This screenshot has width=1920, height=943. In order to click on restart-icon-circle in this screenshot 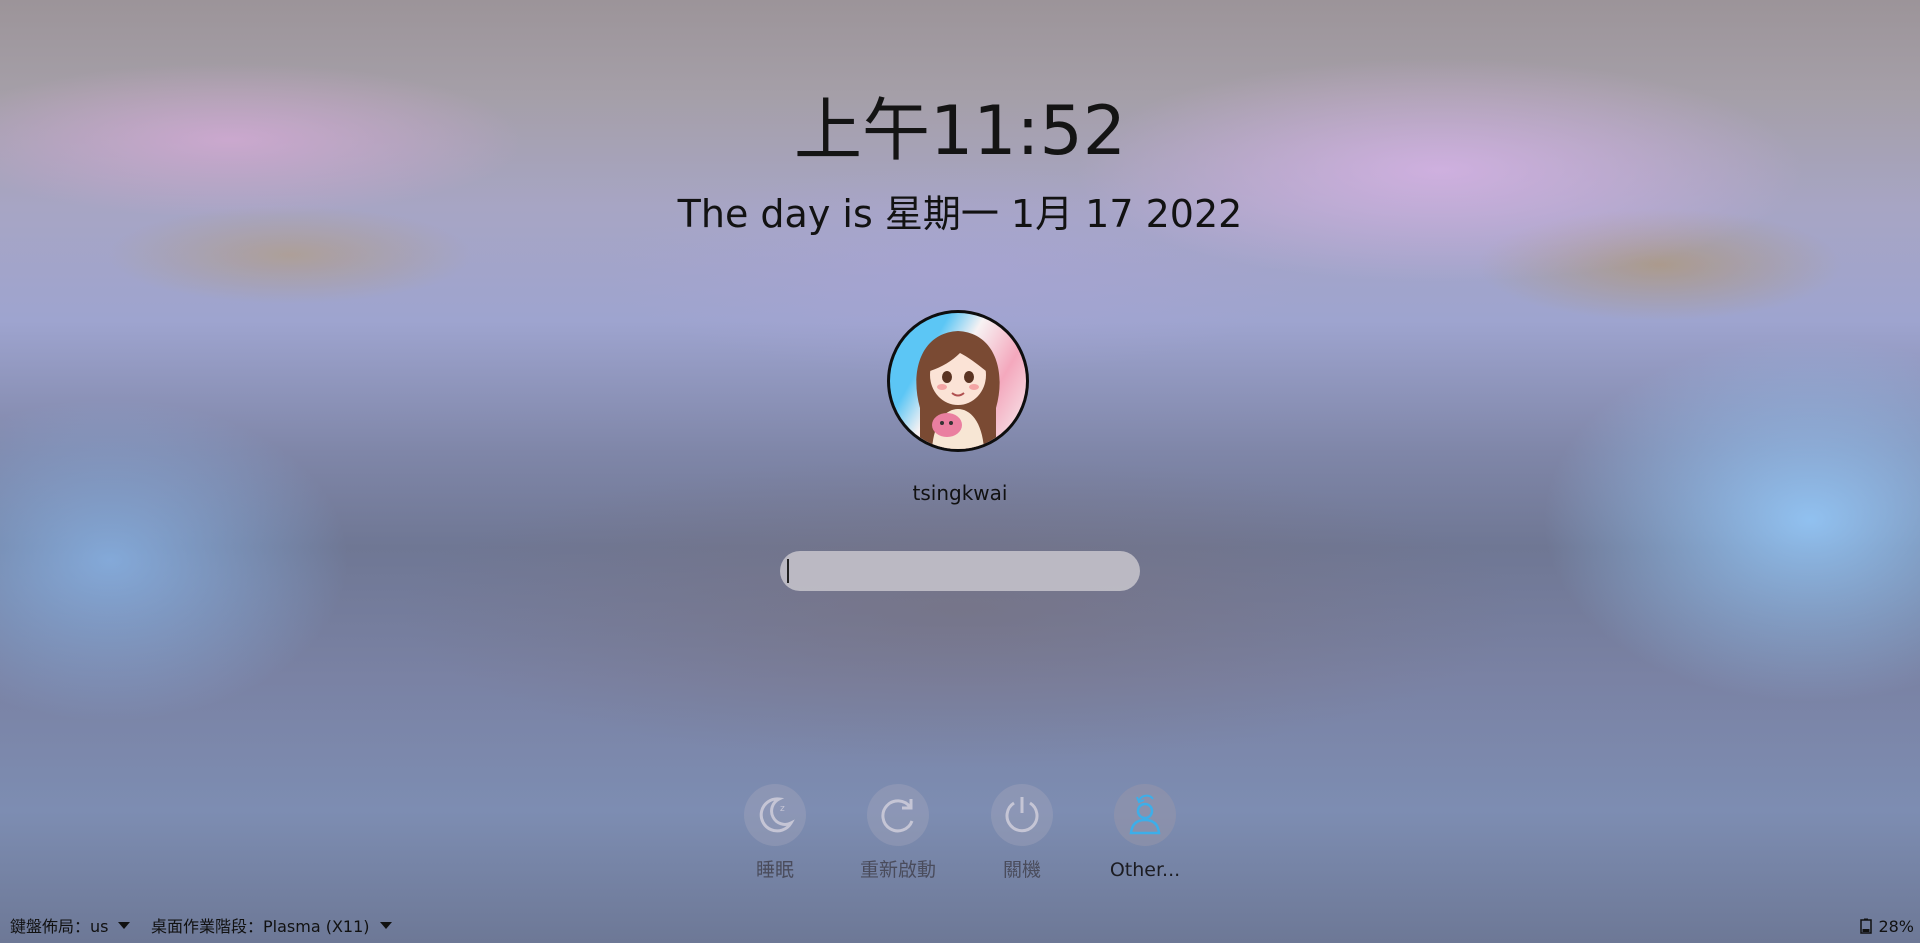, I will do `click(898, 815)`.